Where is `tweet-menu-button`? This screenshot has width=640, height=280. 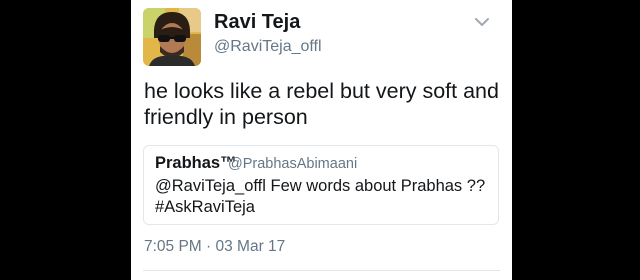
tweet-menu-button is located at coordinates (482, 22).